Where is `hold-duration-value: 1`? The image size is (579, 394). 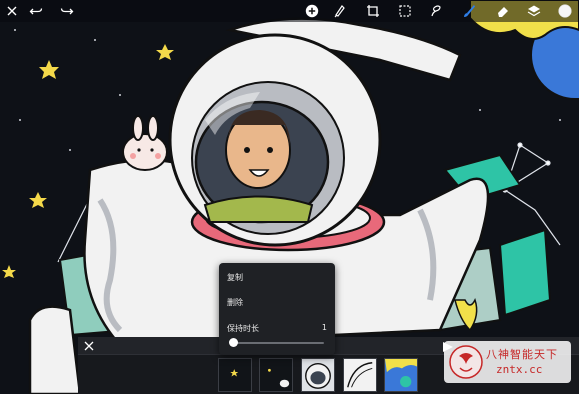 hold-duration-value: 1 is located at coordinates (324, 327).